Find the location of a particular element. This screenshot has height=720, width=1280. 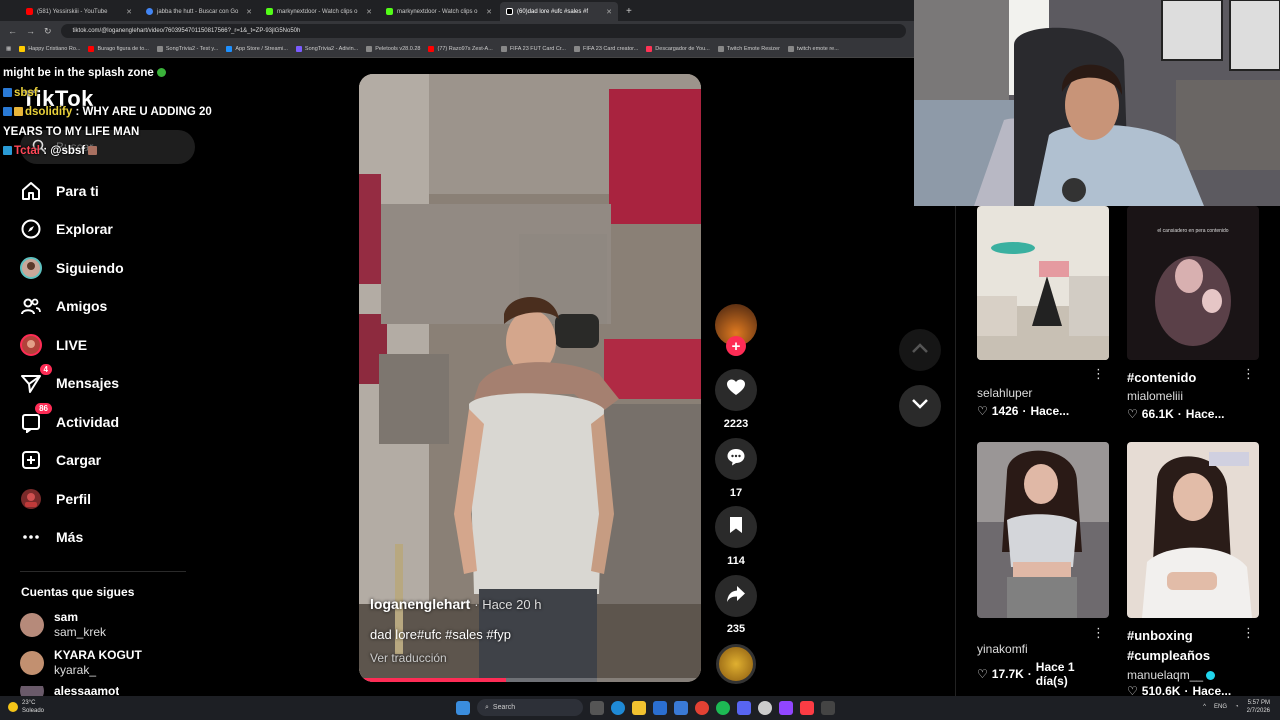

nav-siguiendo: Siguiendo is located at coordinates (72, 268).